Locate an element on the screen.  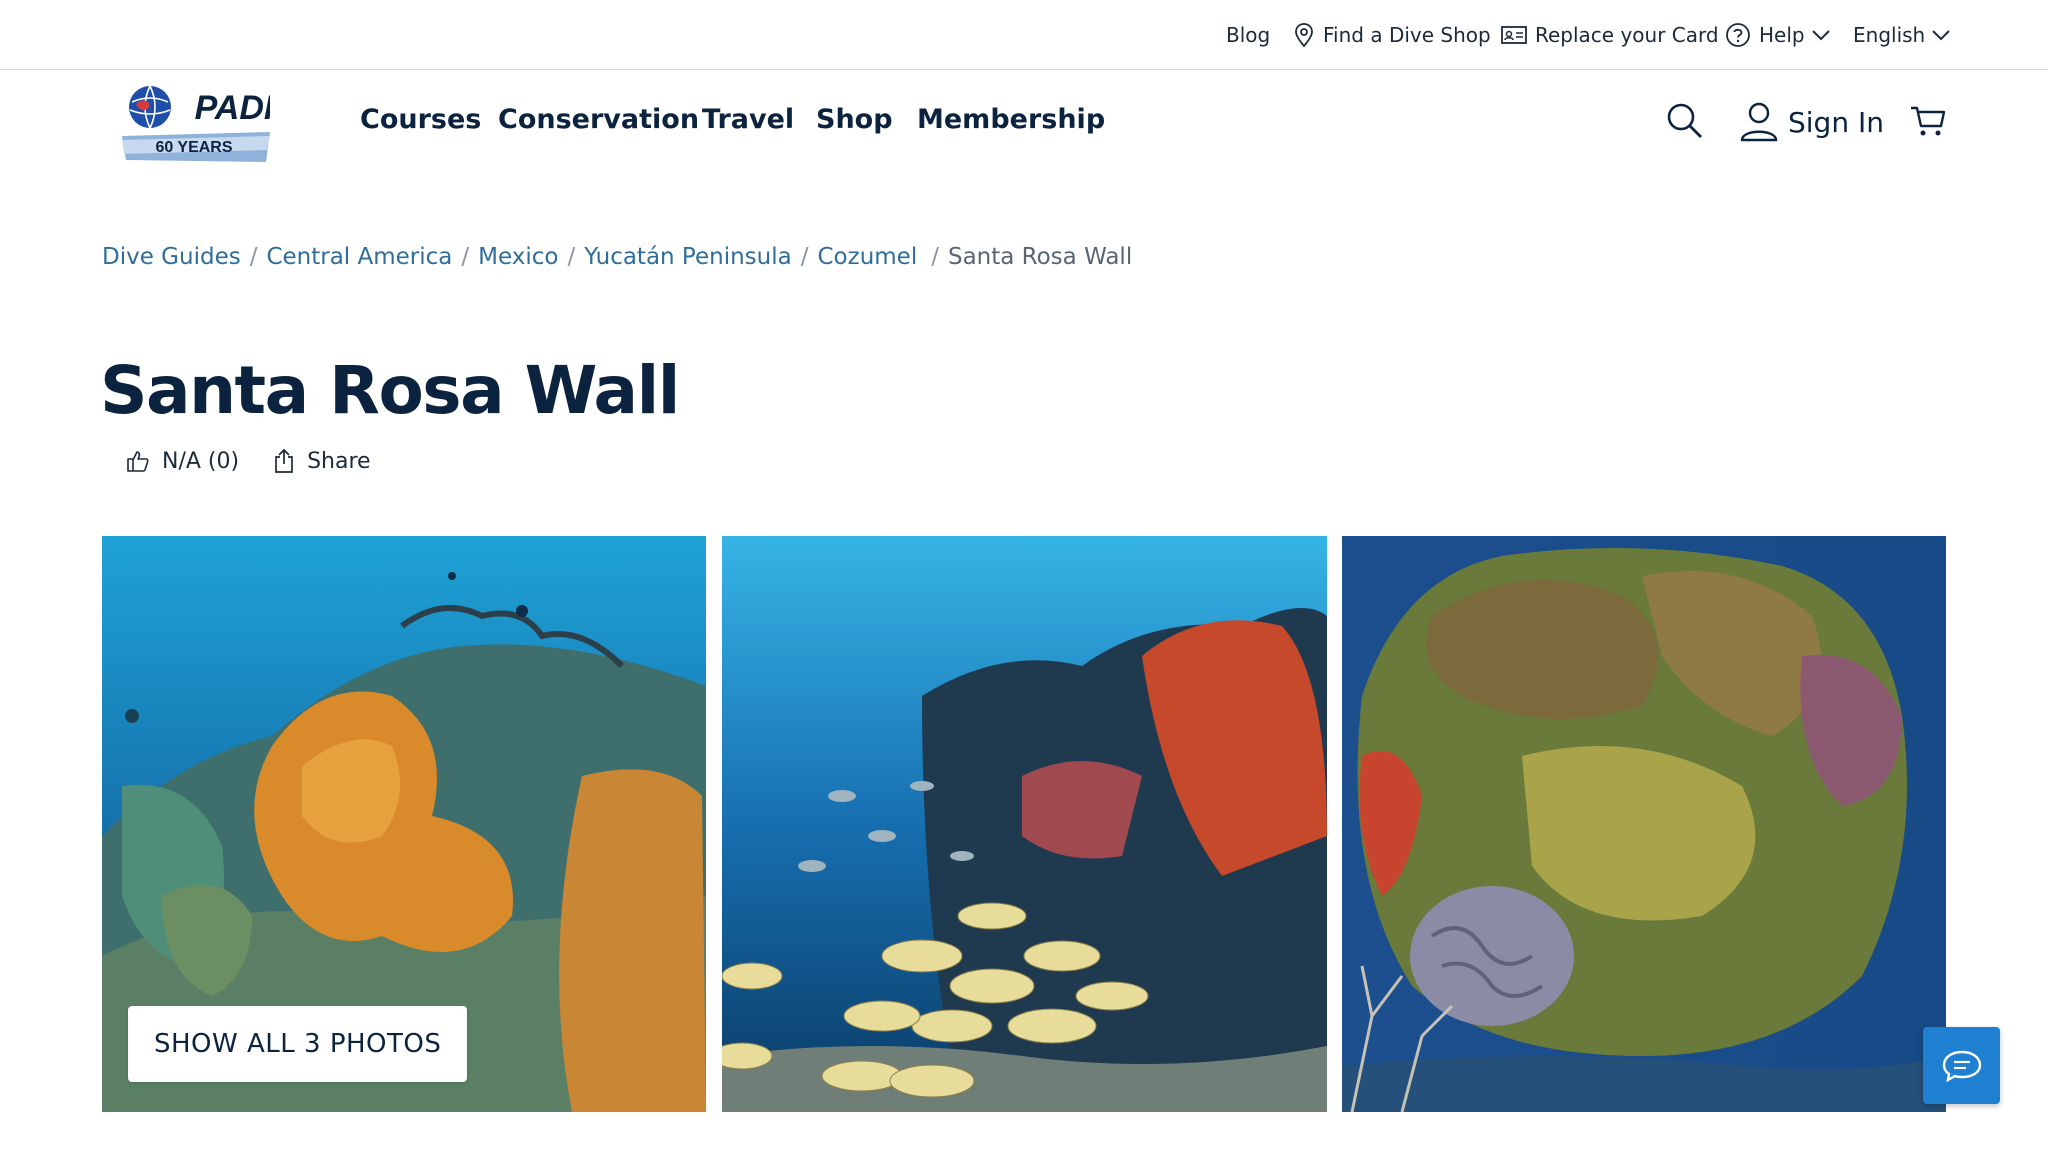
chat-icon is located at coordinates (1961, 1066).